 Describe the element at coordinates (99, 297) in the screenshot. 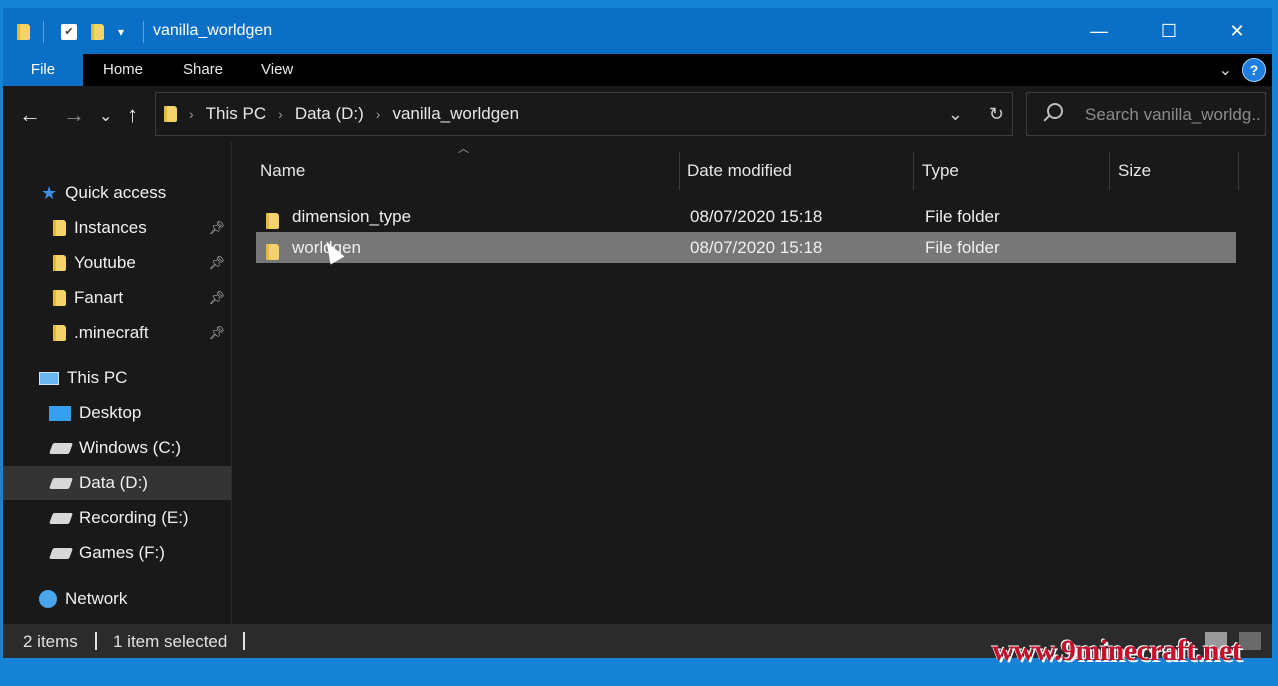

I see `sidebar-item-label: Fanart` at that location.